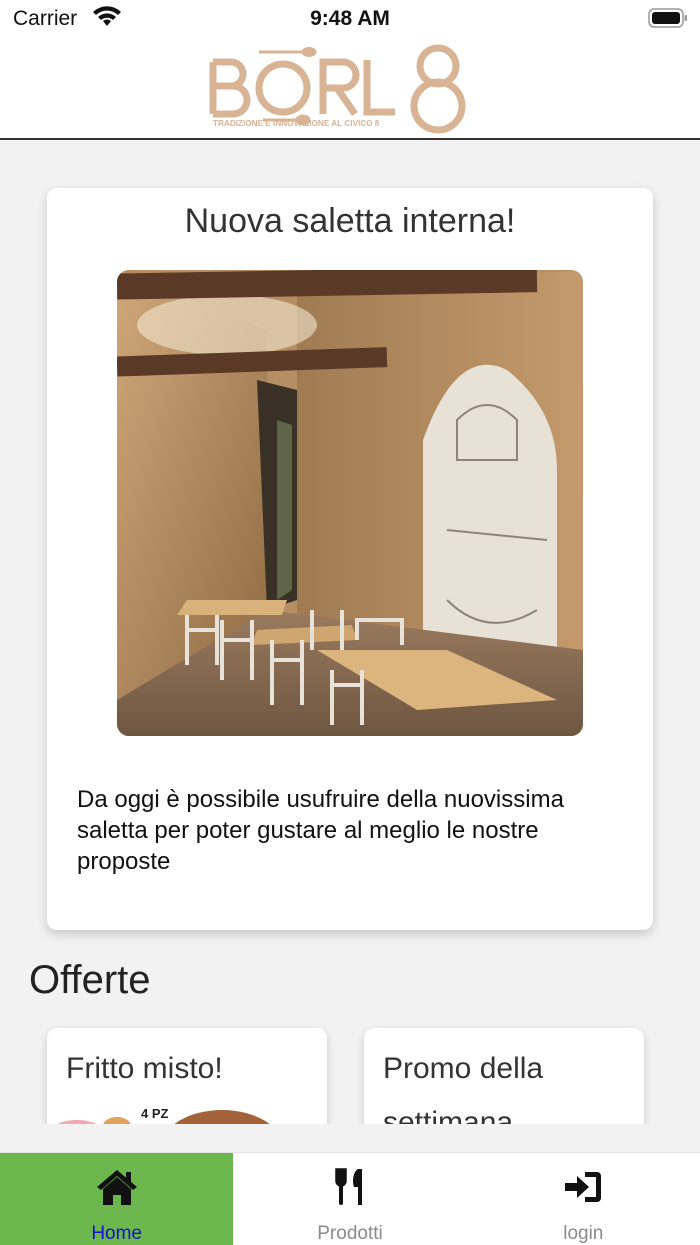 This screenshot has width=700, height=1245. What do you see at coordinates (90, 980) in the screenshot?
I see `offers-heading: Offerte` at bounding box center [90, 980].